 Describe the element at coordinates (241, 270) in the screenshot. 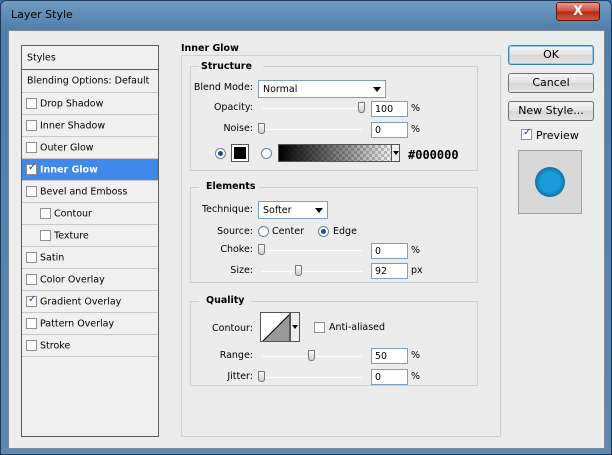

I see `size-label: Size:` at that location.